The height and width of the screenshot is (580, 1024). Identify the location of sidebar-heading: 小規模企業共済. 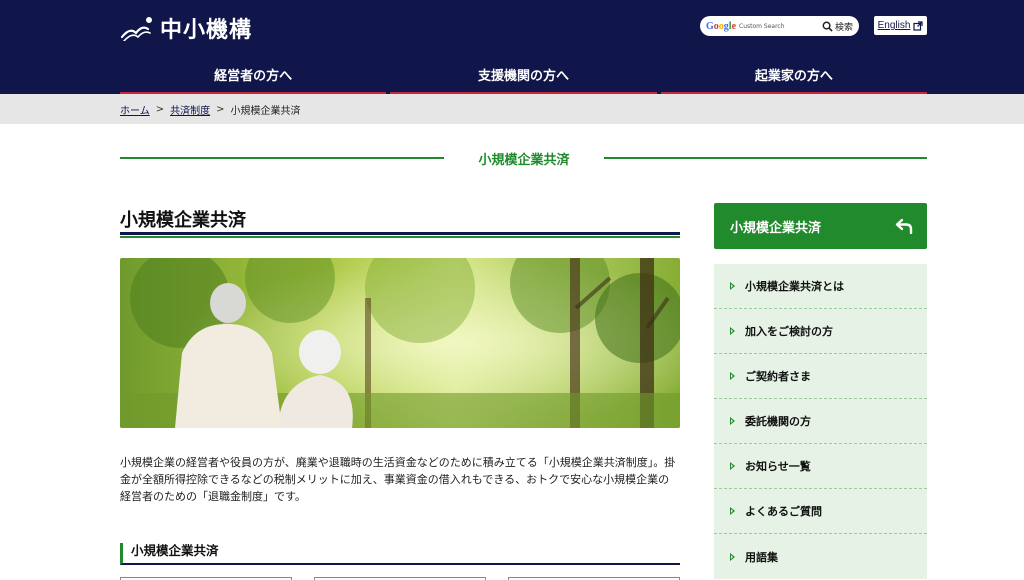
(820, 226).